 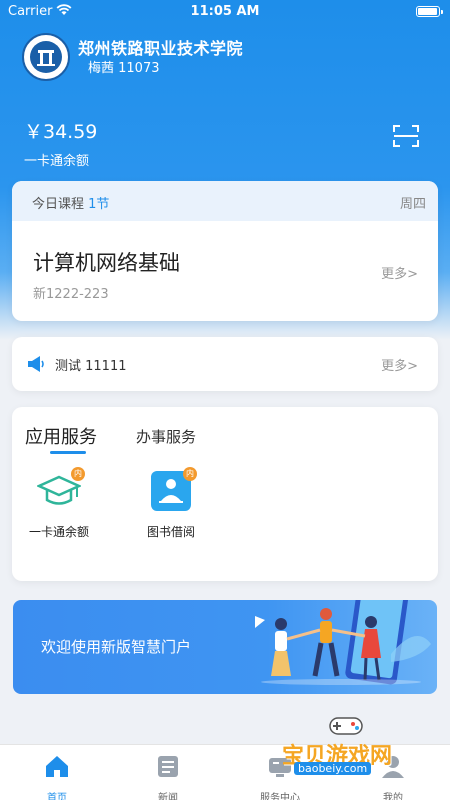 I want to click on battery-icon, so click(x=429, y=11).